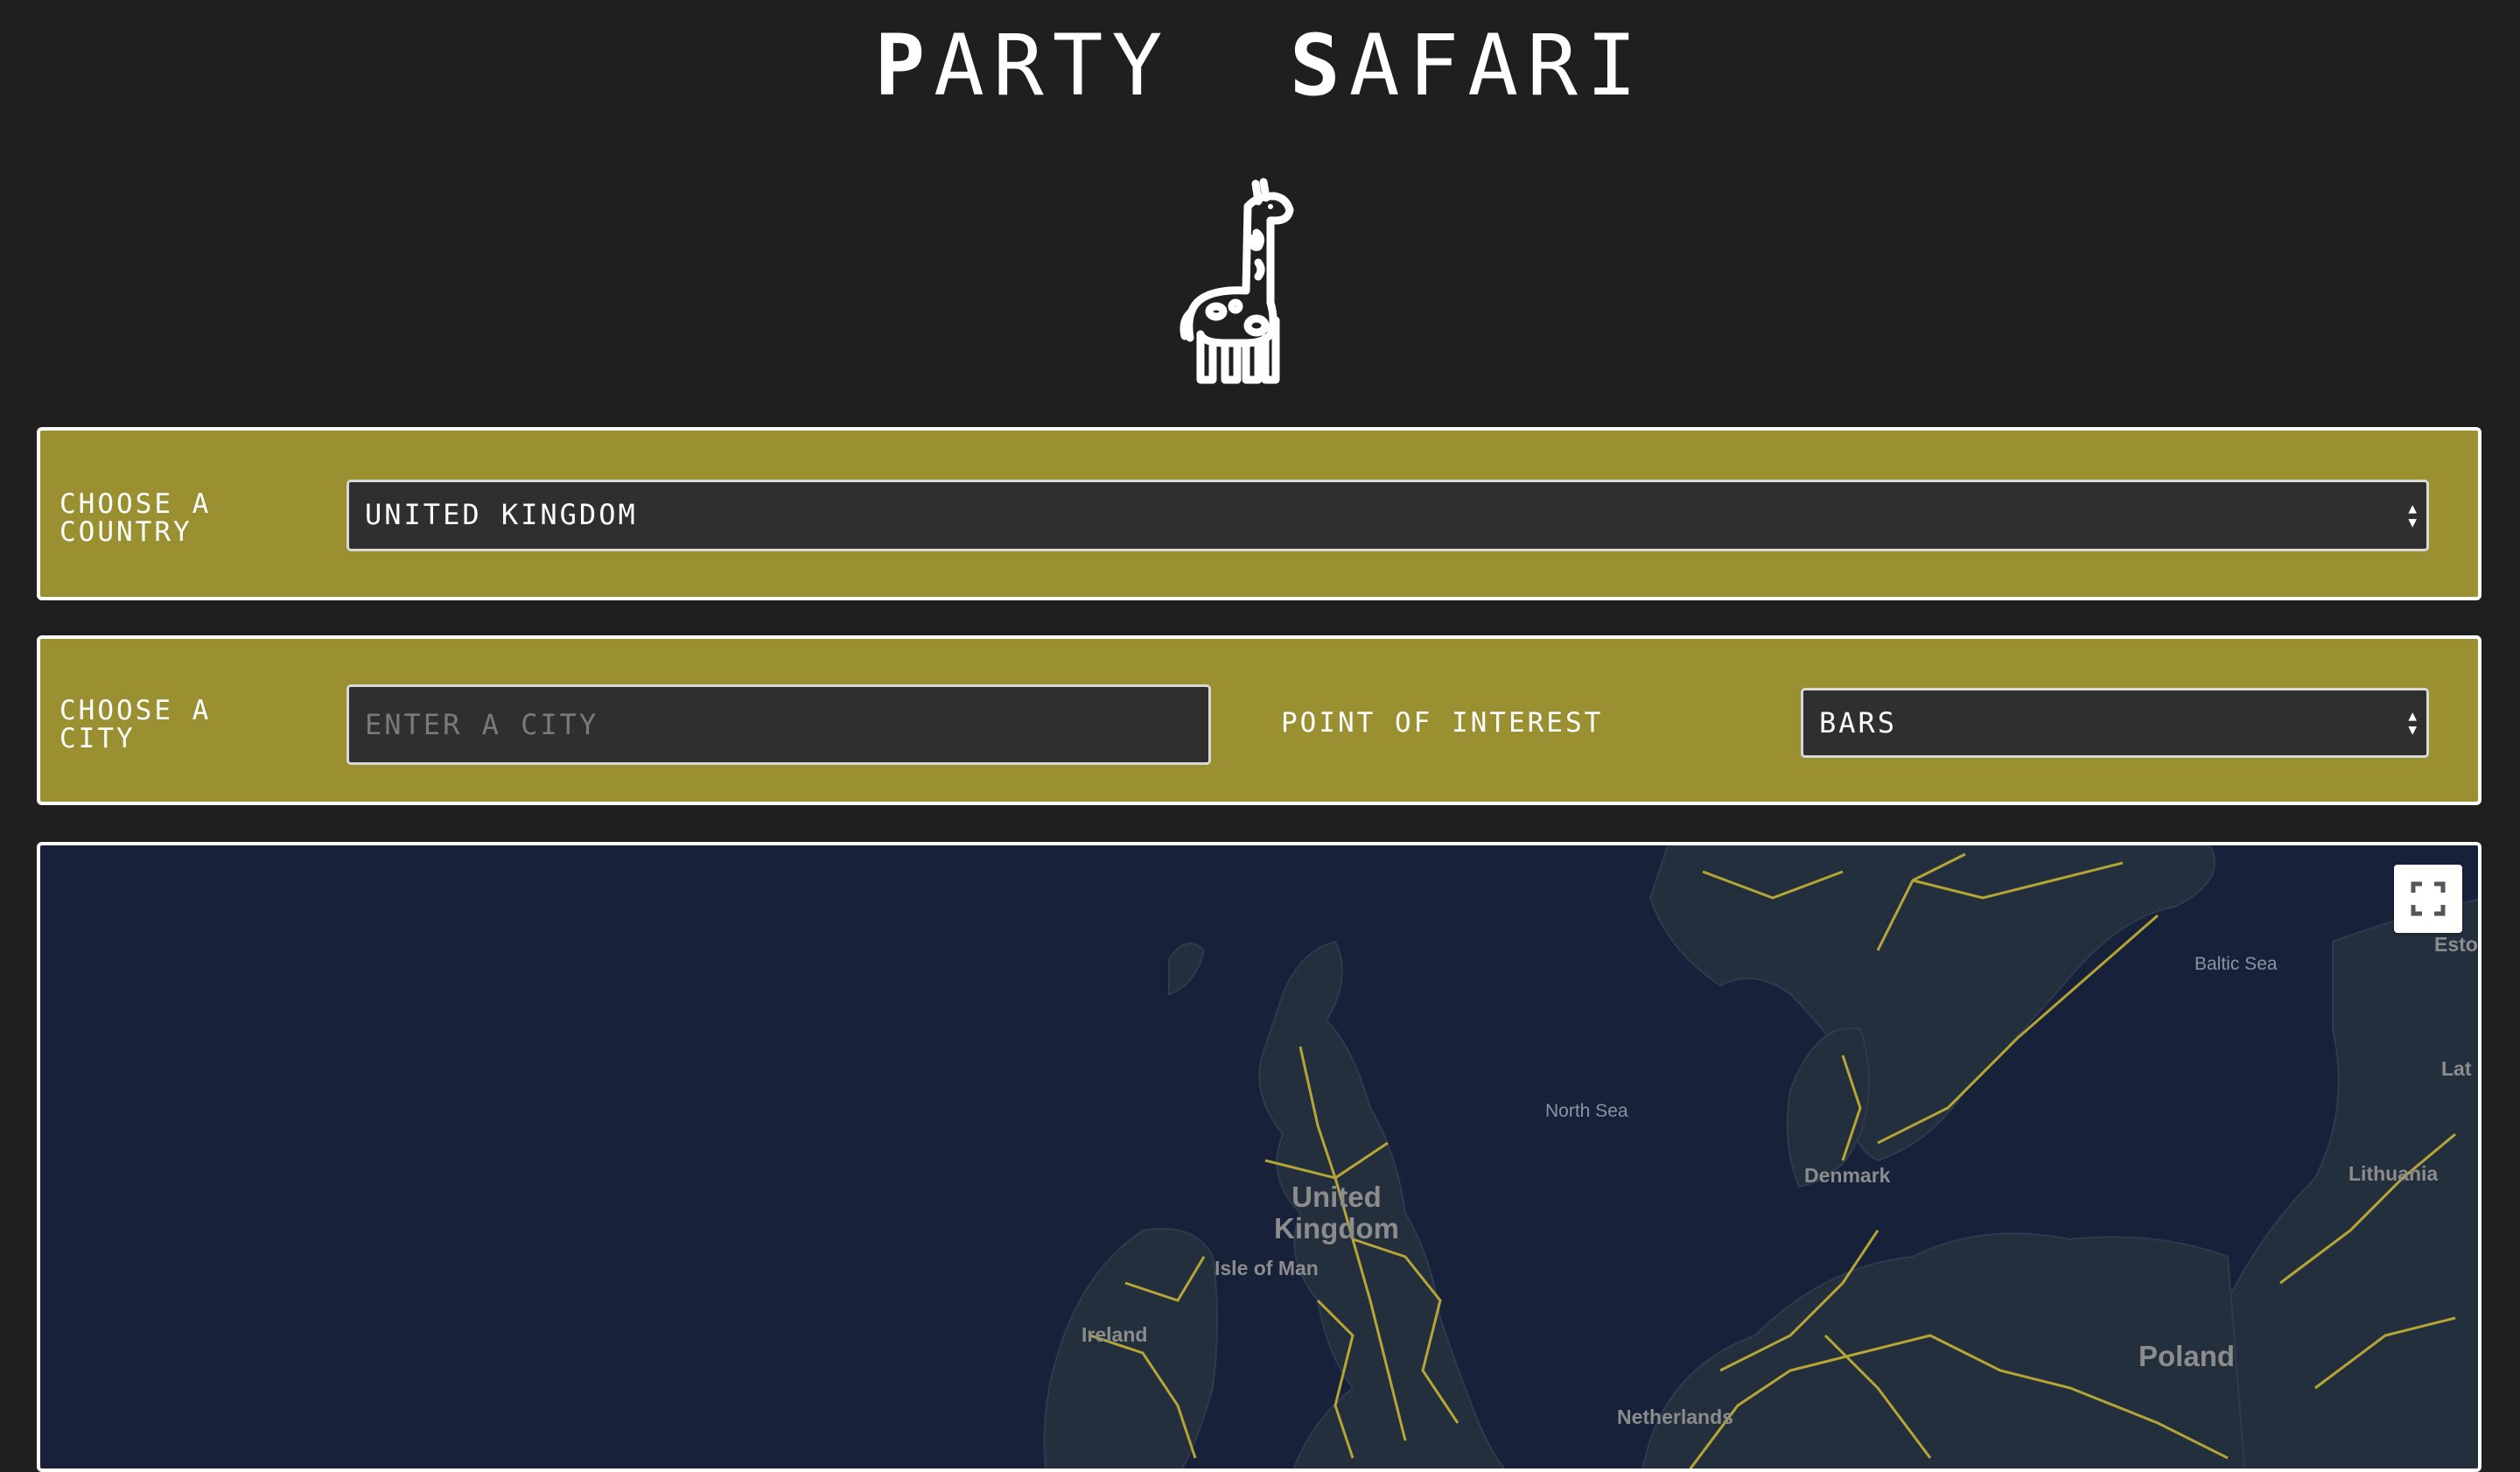 This screenshot has width=2520, height=1472. I want to click on fullscreen-icon, so click(2428, 898).